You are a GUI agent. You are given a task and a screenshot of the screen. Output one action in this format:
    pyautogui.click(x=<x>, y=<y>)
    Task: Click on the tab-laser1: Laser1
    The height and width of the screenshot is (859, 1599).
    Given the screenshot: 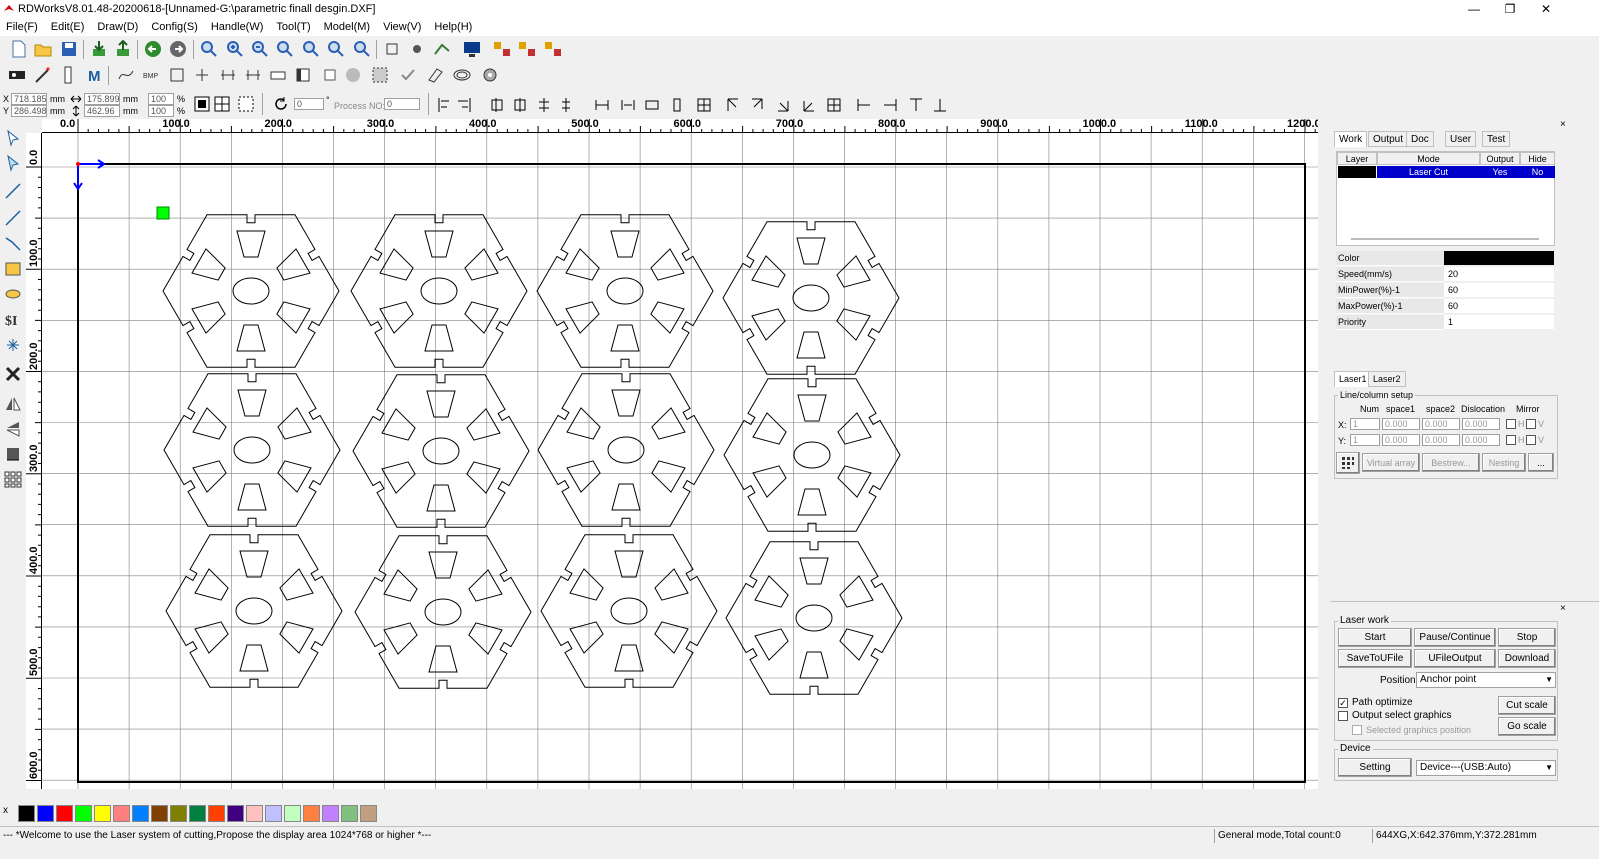 What is the action you would take?
    pyautogui.click(x=1353, y=379)
    